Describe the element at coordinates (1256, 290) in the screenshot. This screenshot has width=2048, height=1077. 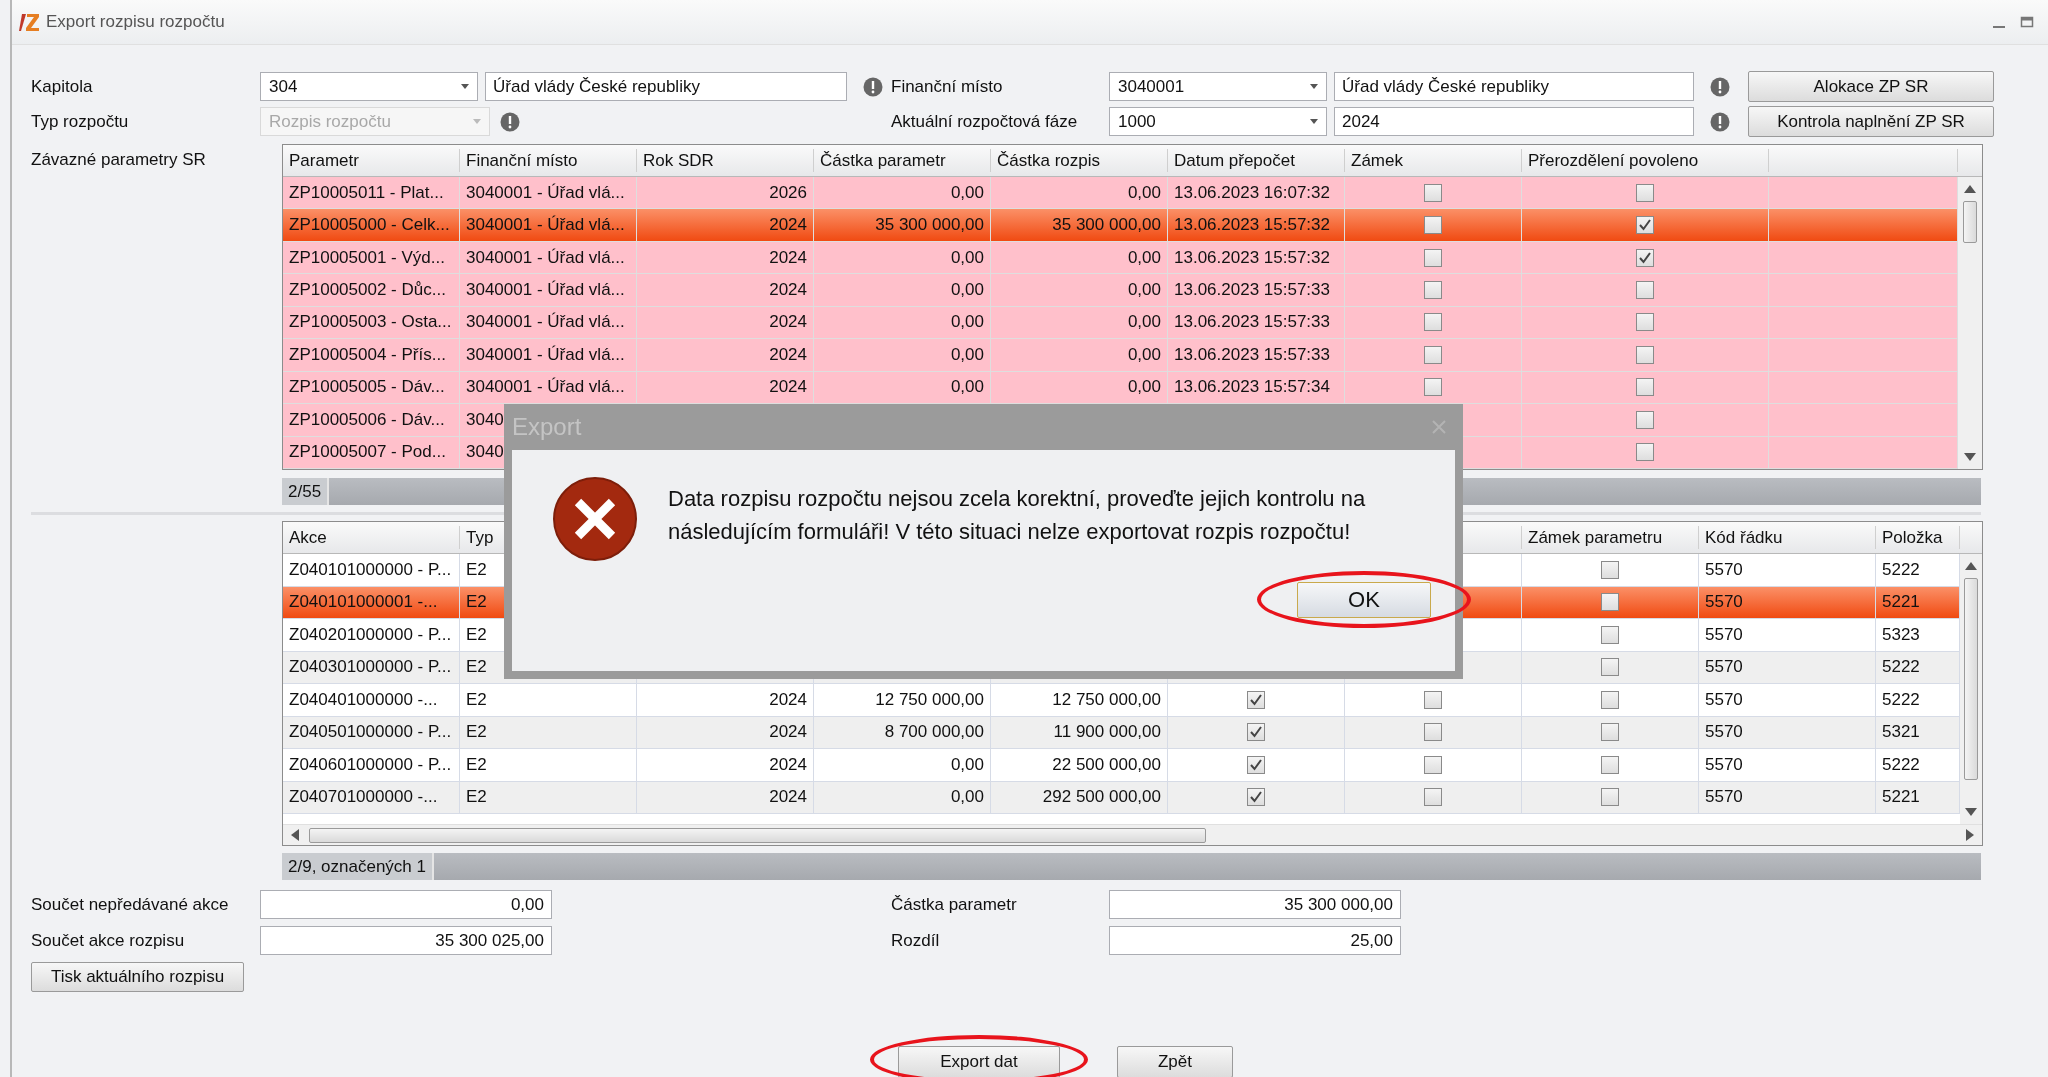
I see `table-cell: 13.06.2023 15:57:33` at that location.